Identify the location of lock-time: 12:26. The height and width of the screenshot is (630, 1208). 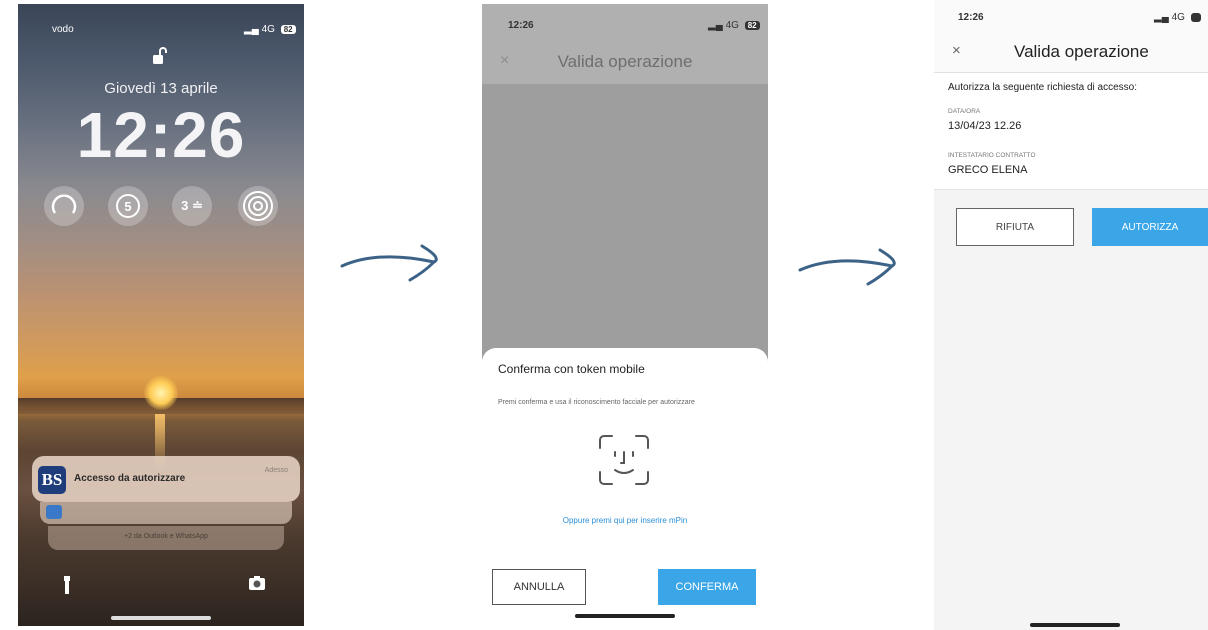
(161, 135).